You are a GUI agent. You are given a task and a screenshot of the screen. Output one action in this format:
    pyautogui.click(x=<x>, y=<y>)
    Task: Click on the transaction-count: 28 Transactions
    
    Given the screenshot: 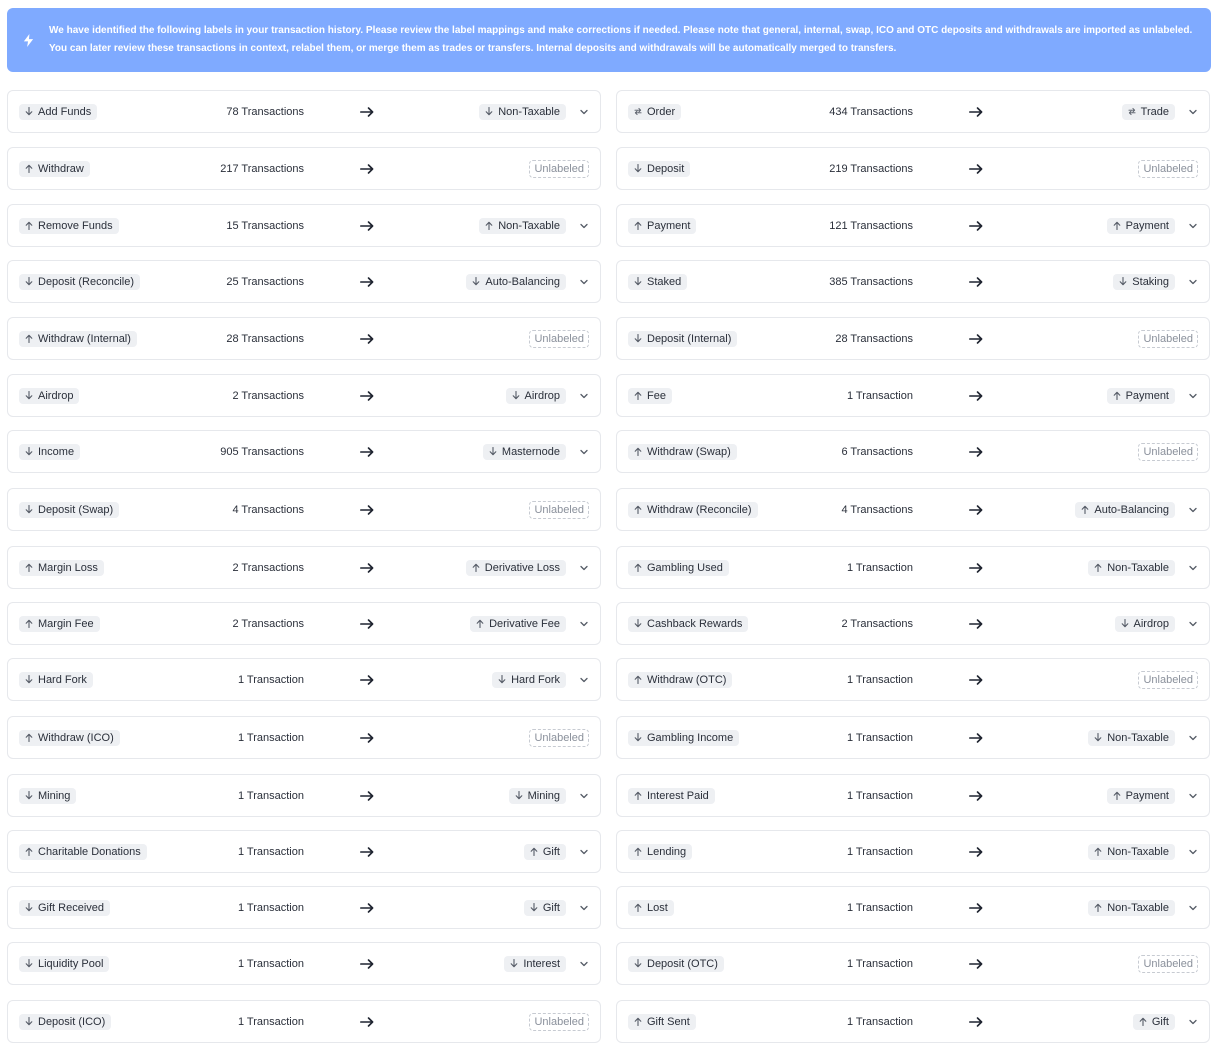 What is the action you would take?
    pyautogui.click(x=265, y=338)
    